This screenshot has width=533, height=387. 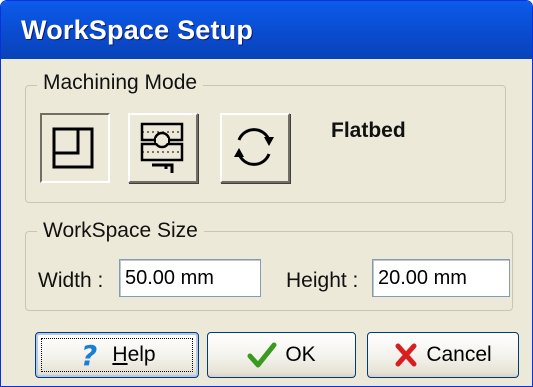 I want to click on clamp-mode-button, so click(x=163, y=148).